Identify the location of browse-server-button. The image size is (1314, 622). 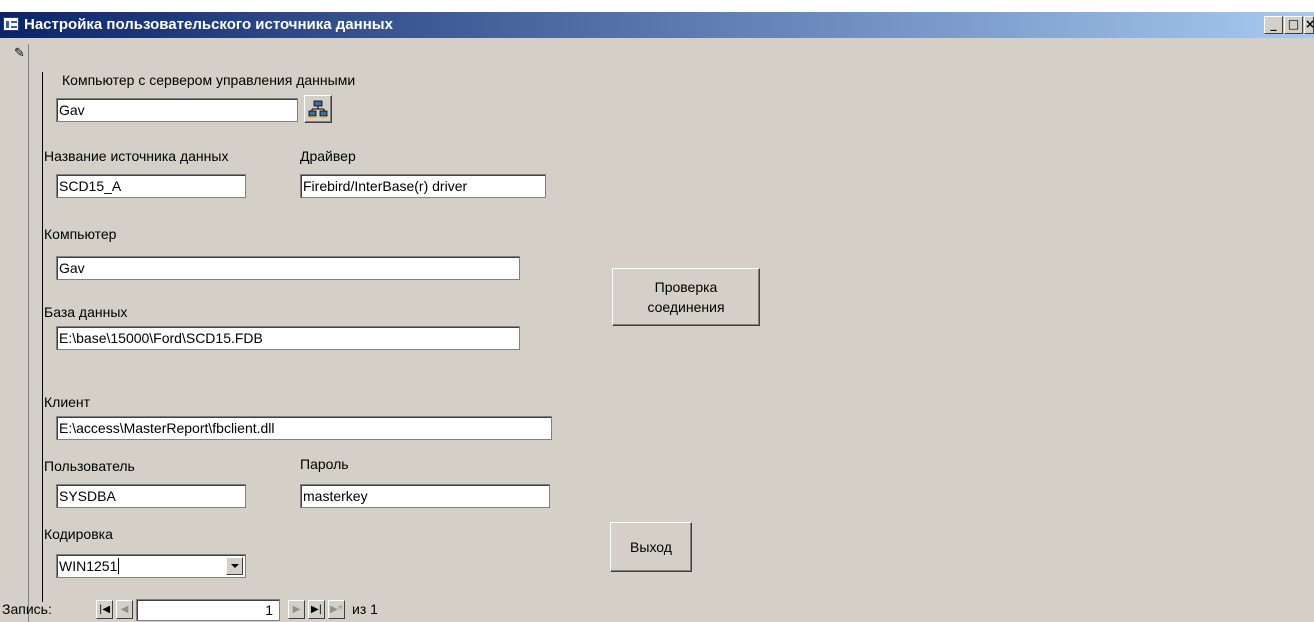
(318, 109).